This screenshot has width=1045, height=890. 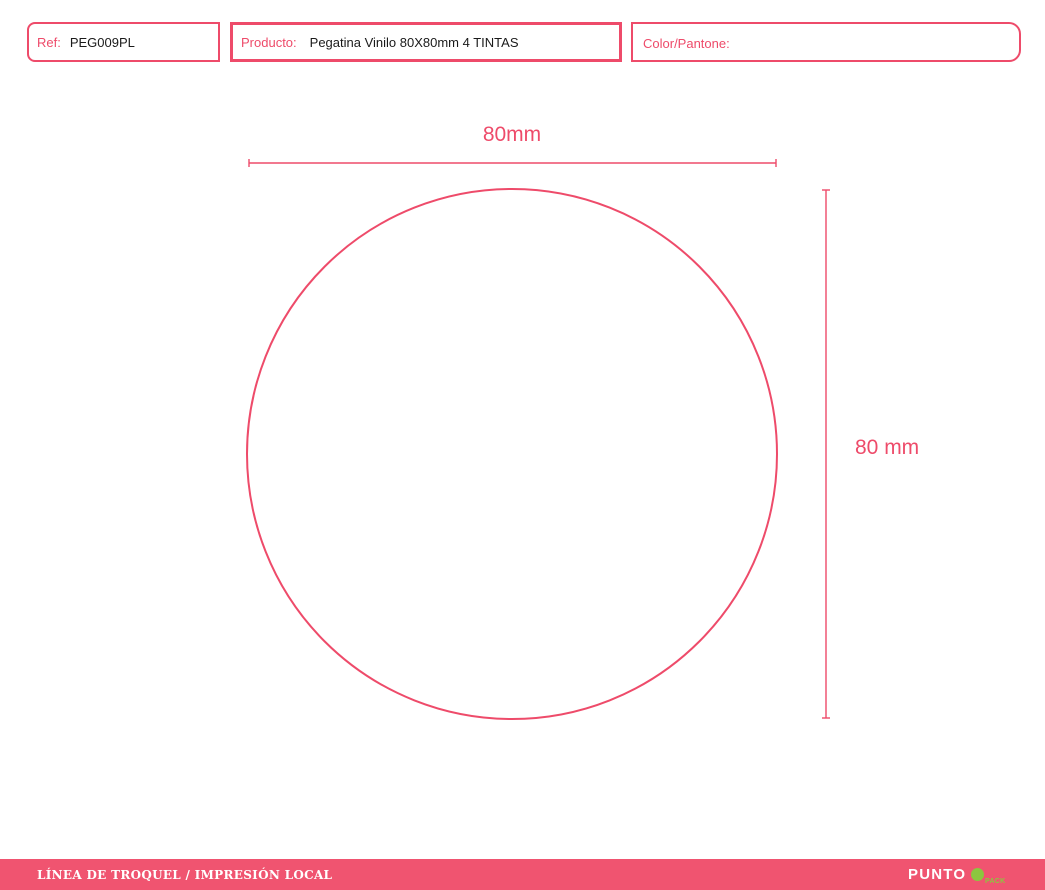 What do you see at coordinates (977, 874) in the screenshot?
I see `brand-q-icon` at bounding box center [977, 874].